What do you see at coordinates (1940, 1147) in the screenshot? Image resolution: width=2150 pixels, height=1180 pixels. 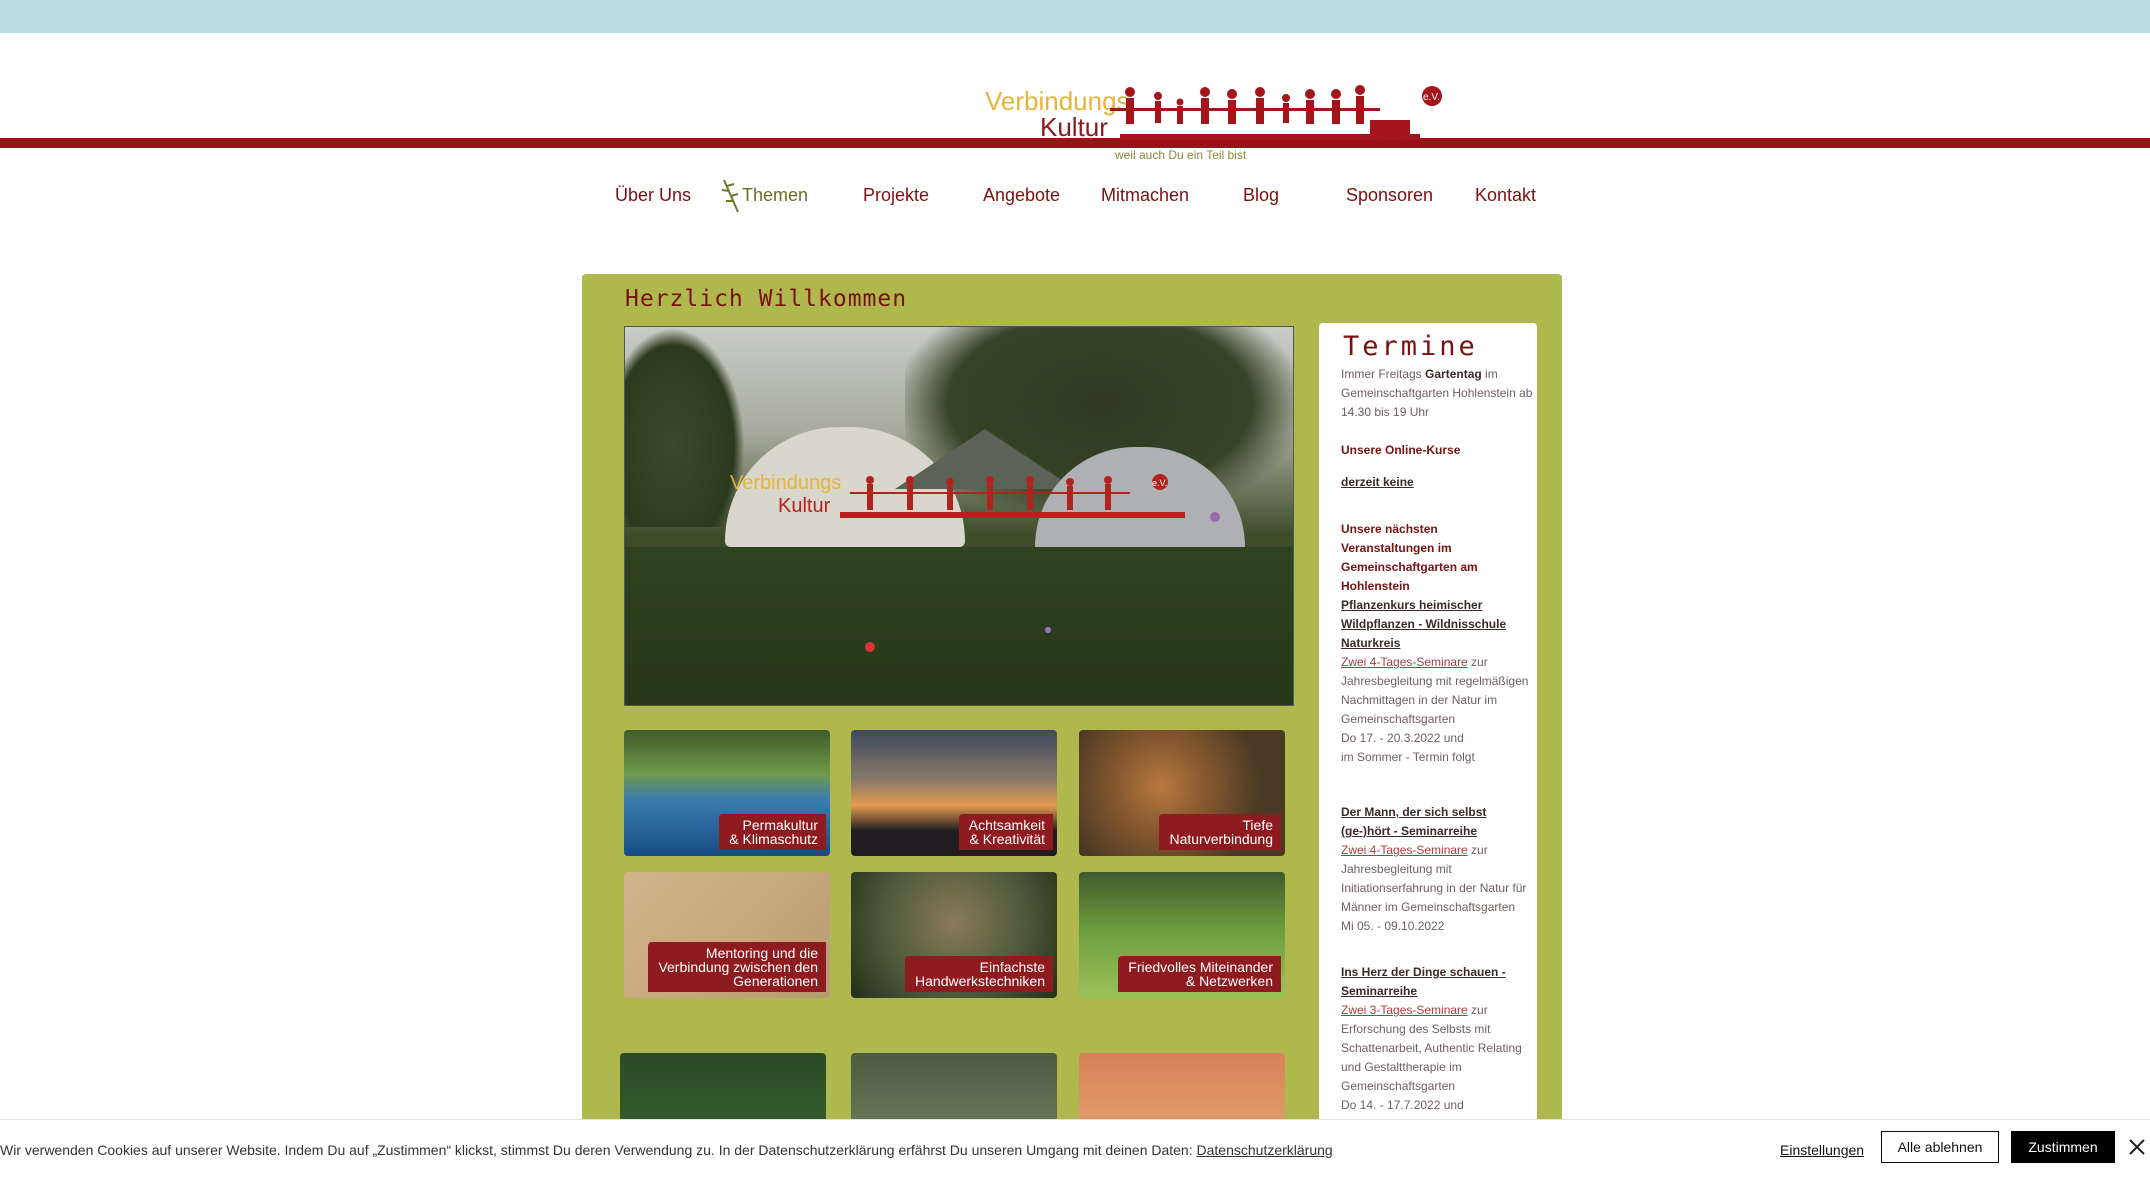 I see `reject-all-button: Alle ablehnen` at bounding box center [1940, 1147].